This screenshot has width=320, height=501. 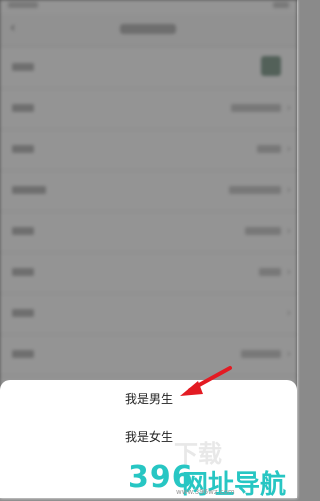 I want to click on watermark-url: www.396wz.com, so click(x=205, y=492).